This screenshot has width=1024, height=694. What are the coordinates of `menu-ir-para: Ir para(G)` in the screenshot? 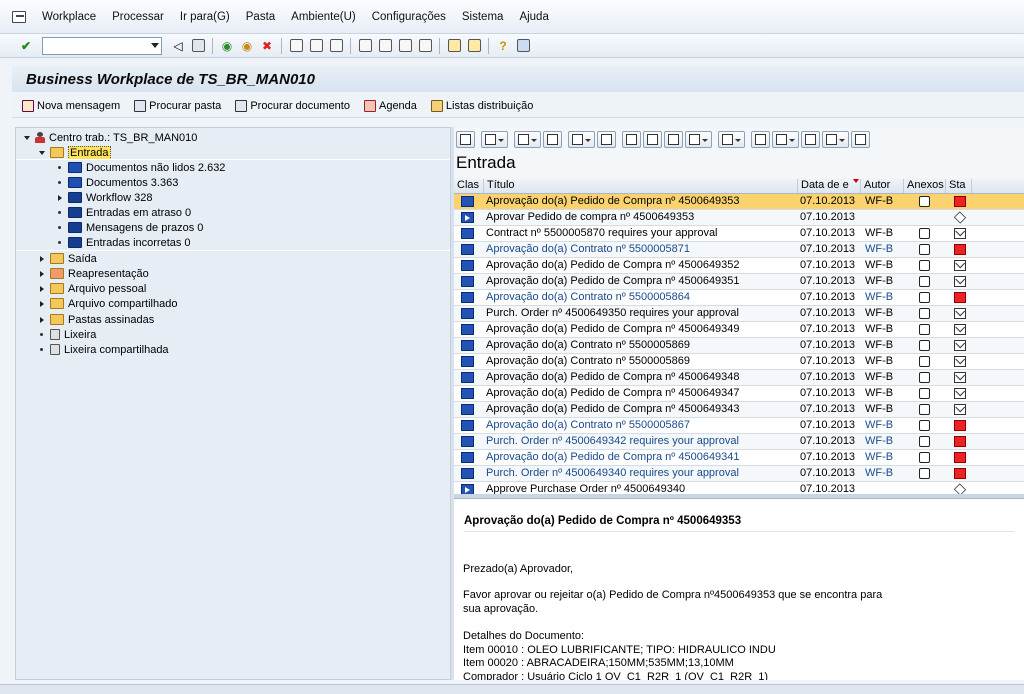 It's located at (205, 17).